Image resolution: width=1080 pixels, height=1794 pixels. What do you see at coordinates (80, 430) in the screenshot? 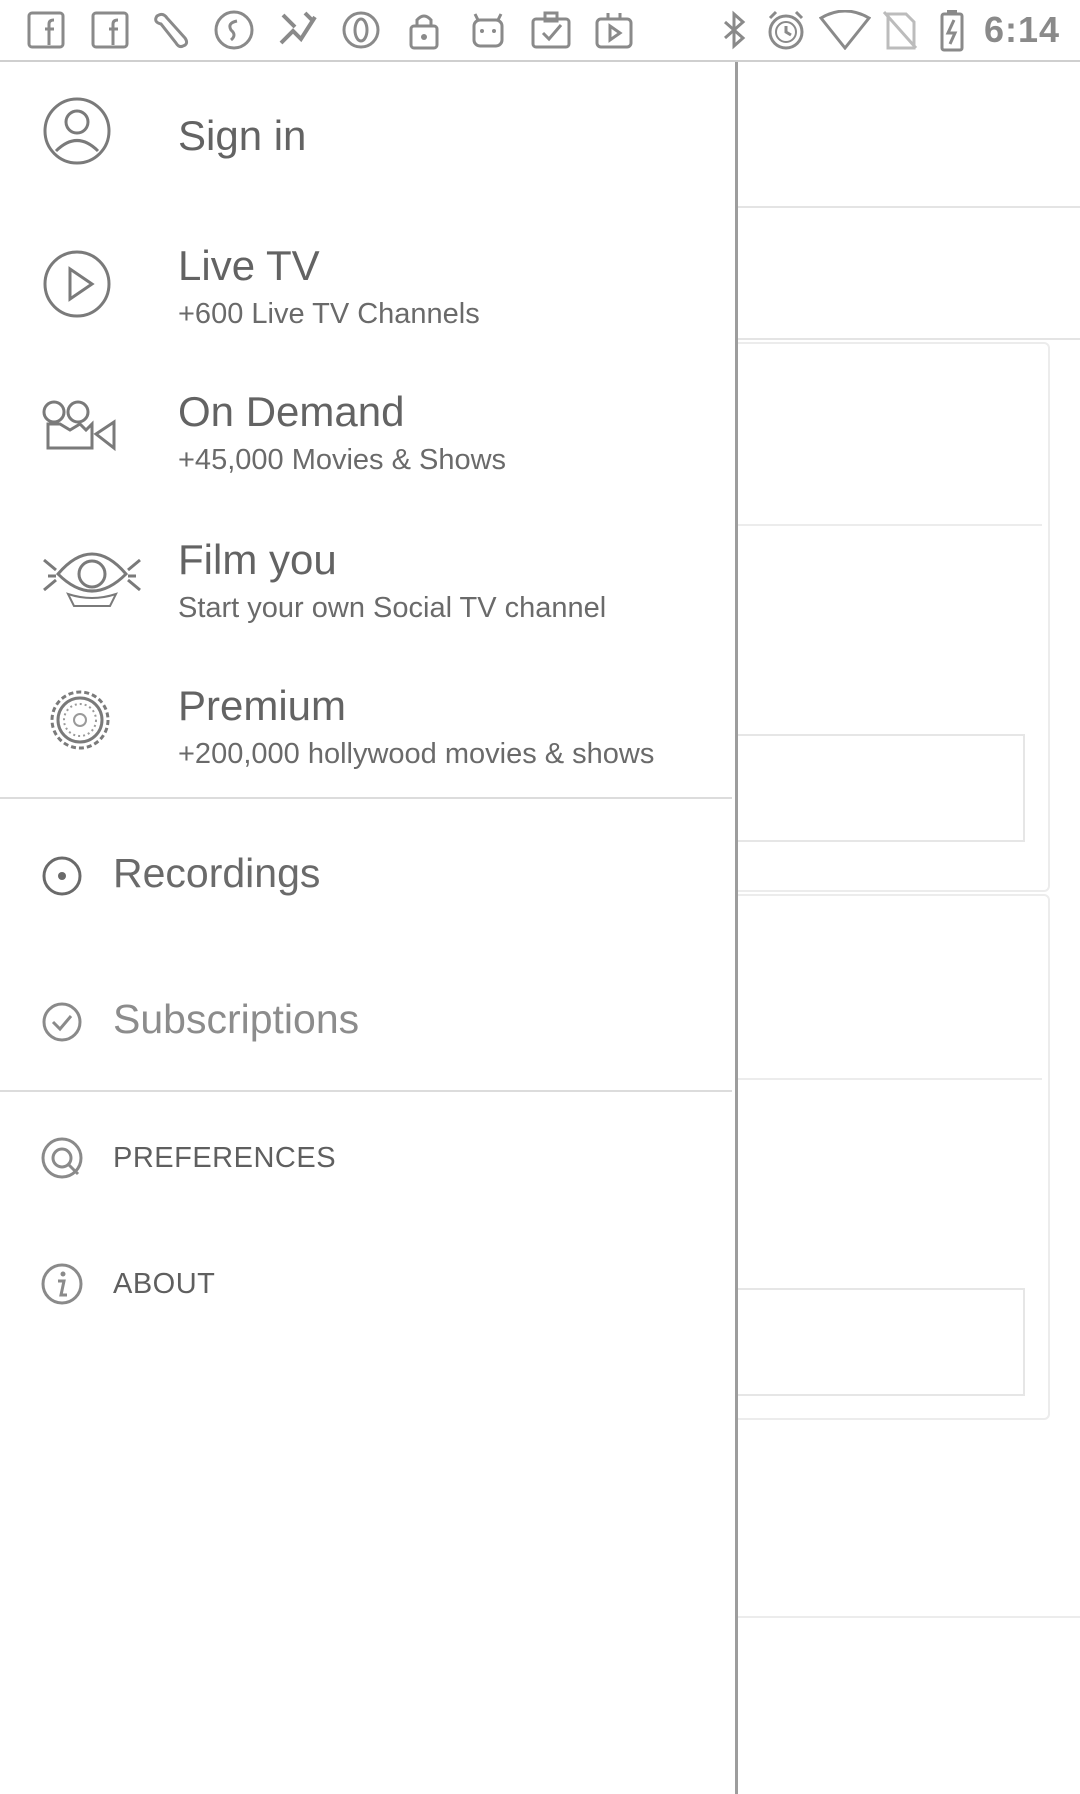
I see `video-camera-icon` at bounding box center [80, 430].